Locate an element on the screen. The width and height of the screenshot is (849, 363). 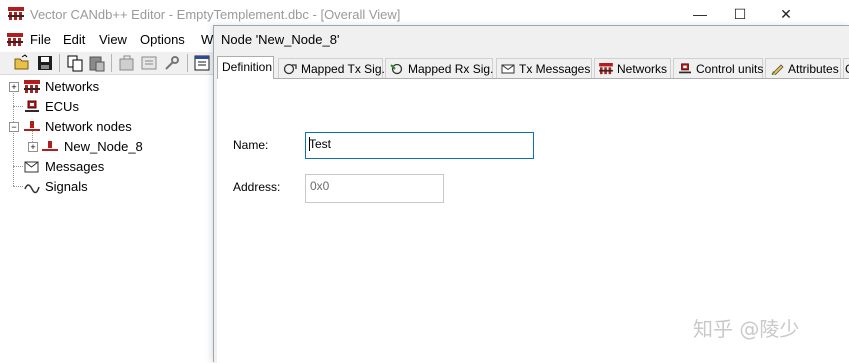
copy-icon is located at coordinates (75, 63).